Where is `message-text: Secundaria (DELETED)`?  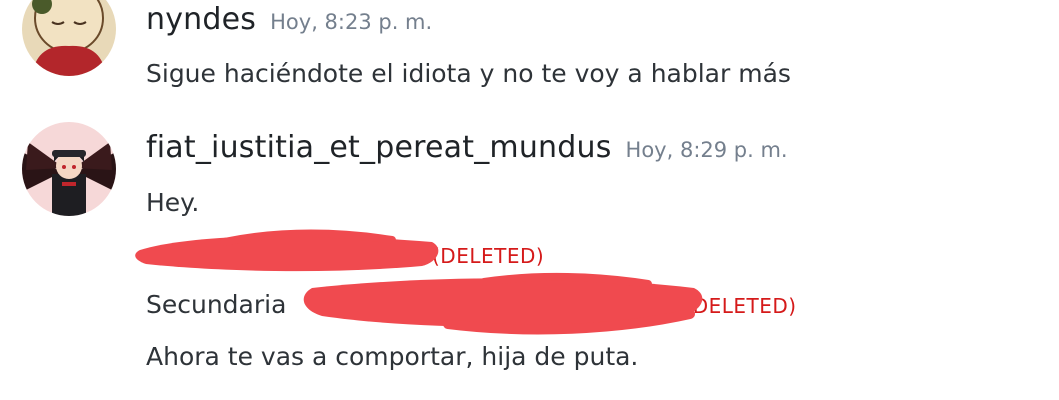 message-text: Secundaria (DELETED) is located at coordinates (471, 304).